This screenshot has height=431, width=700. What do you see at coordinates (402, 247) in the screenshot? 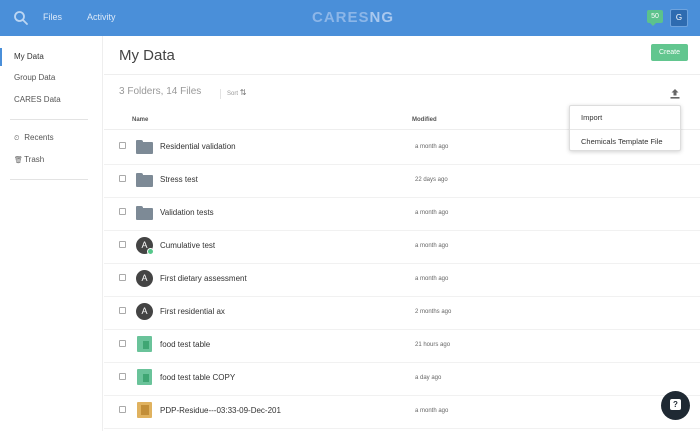
I see `file-row: A Cumulative test a month ago` at bounding box center [402, 247].